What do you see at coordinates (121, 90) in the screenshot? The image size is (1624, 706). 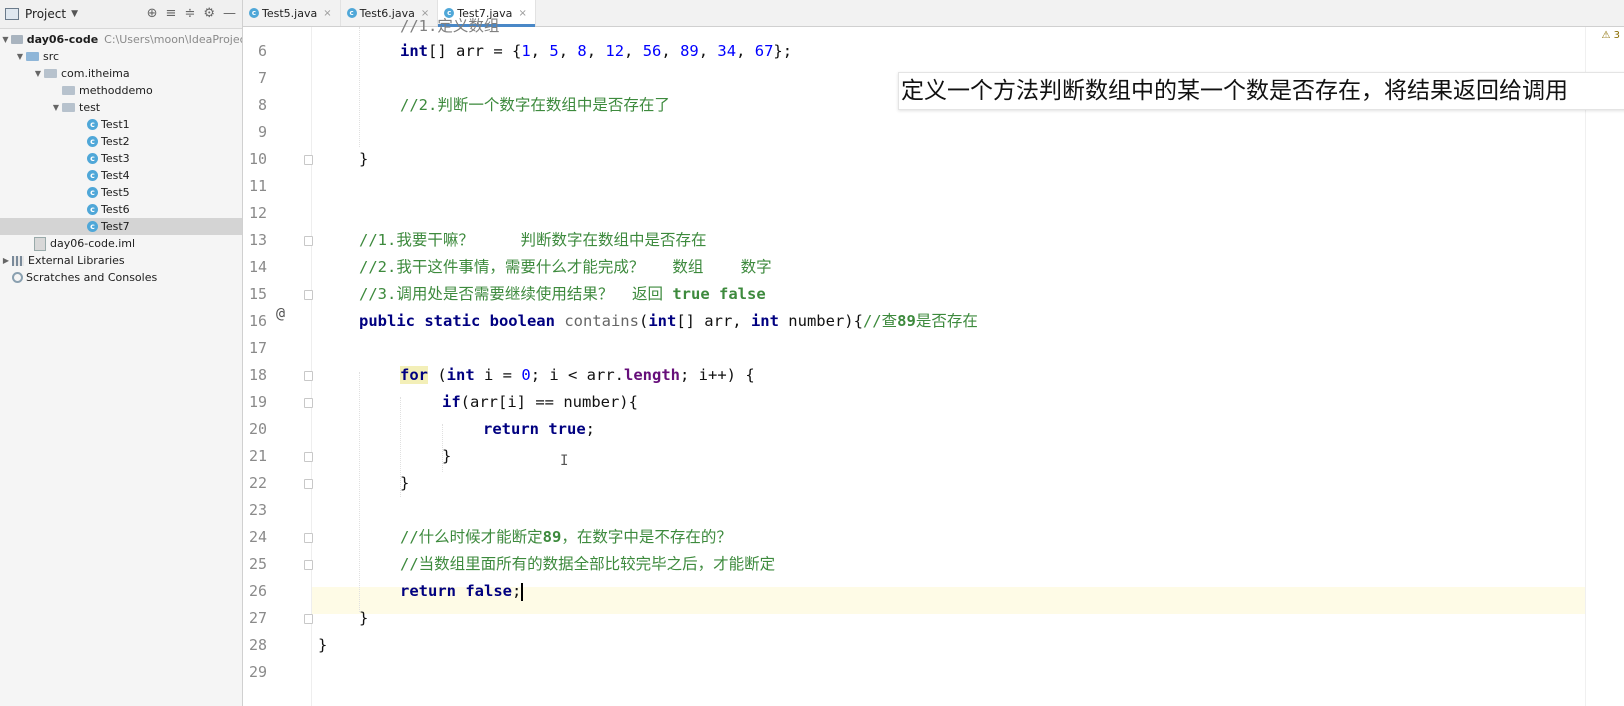 I see `tree-item-methoddemo: methoddemo` at bounding box center [121, 90].